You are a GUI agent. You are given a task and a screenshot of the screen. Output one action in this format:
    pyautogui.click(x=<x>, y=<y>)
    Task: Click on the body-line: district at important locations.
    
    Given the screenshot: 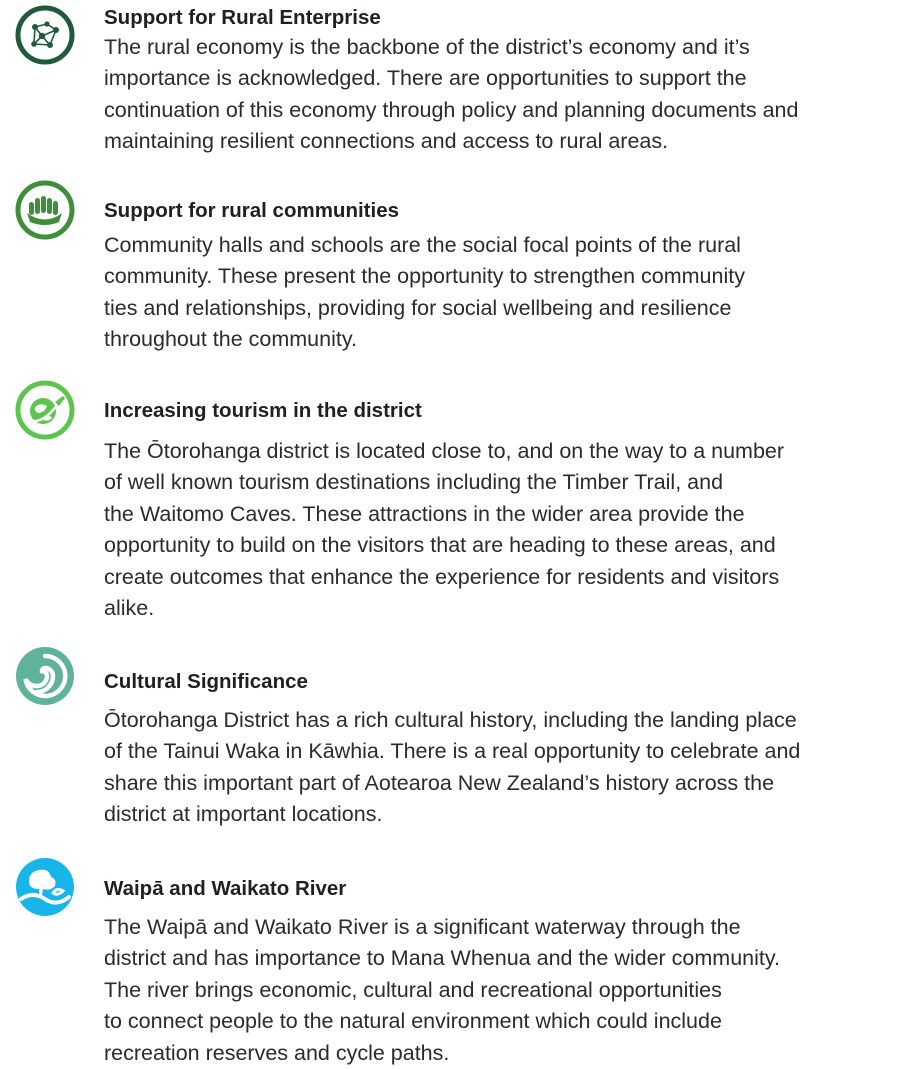 What is the action you would take?
    pyautogui.click(x=243, y=814)
    